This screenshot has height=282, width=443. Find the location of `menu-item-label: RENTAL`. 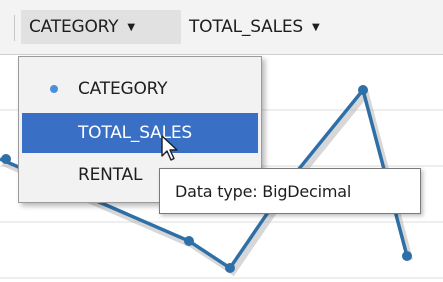

menu-item-label: RENTAL is located at coordinates (110, 175).